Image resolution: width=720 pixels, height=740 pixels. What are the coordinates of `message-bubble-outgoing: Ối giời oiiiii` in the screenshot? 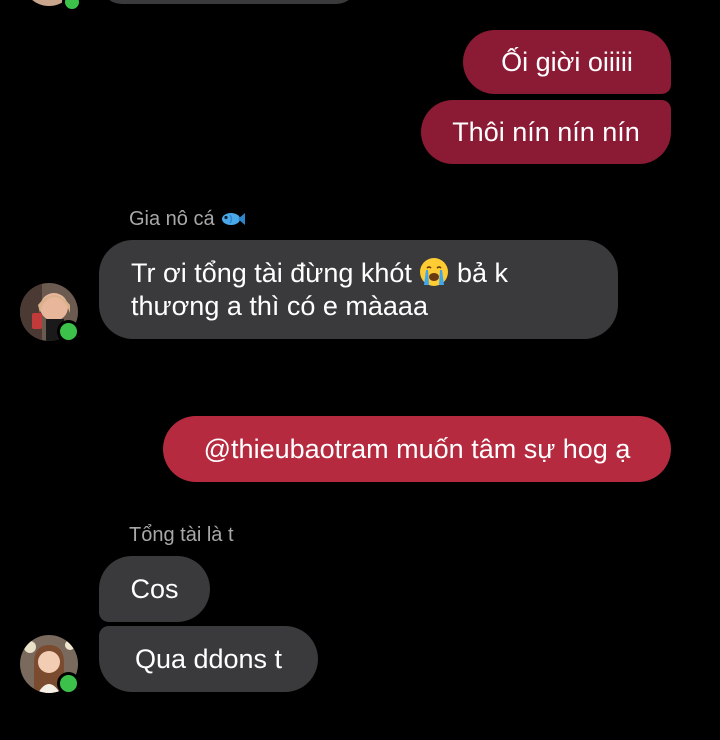 It's located at (567, 62).